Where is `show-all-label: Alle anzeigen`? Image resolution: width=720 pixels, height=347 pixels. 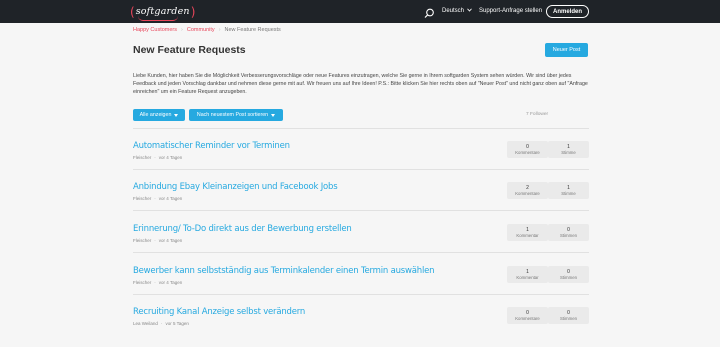 show-all-label: Alle anzeigen is located at coordinates (155, 115).